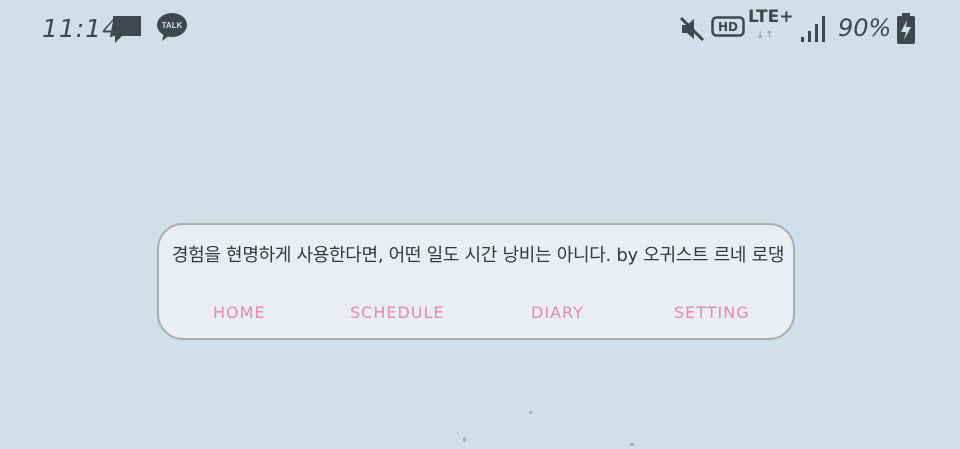 Image resolution: width=960 pixels, height=449 pixels. What do you see at coordinates (397, 312) in the screenshot?
I see `nav-schedule-button: SCHEDULE` at bounding box center [397, 312].